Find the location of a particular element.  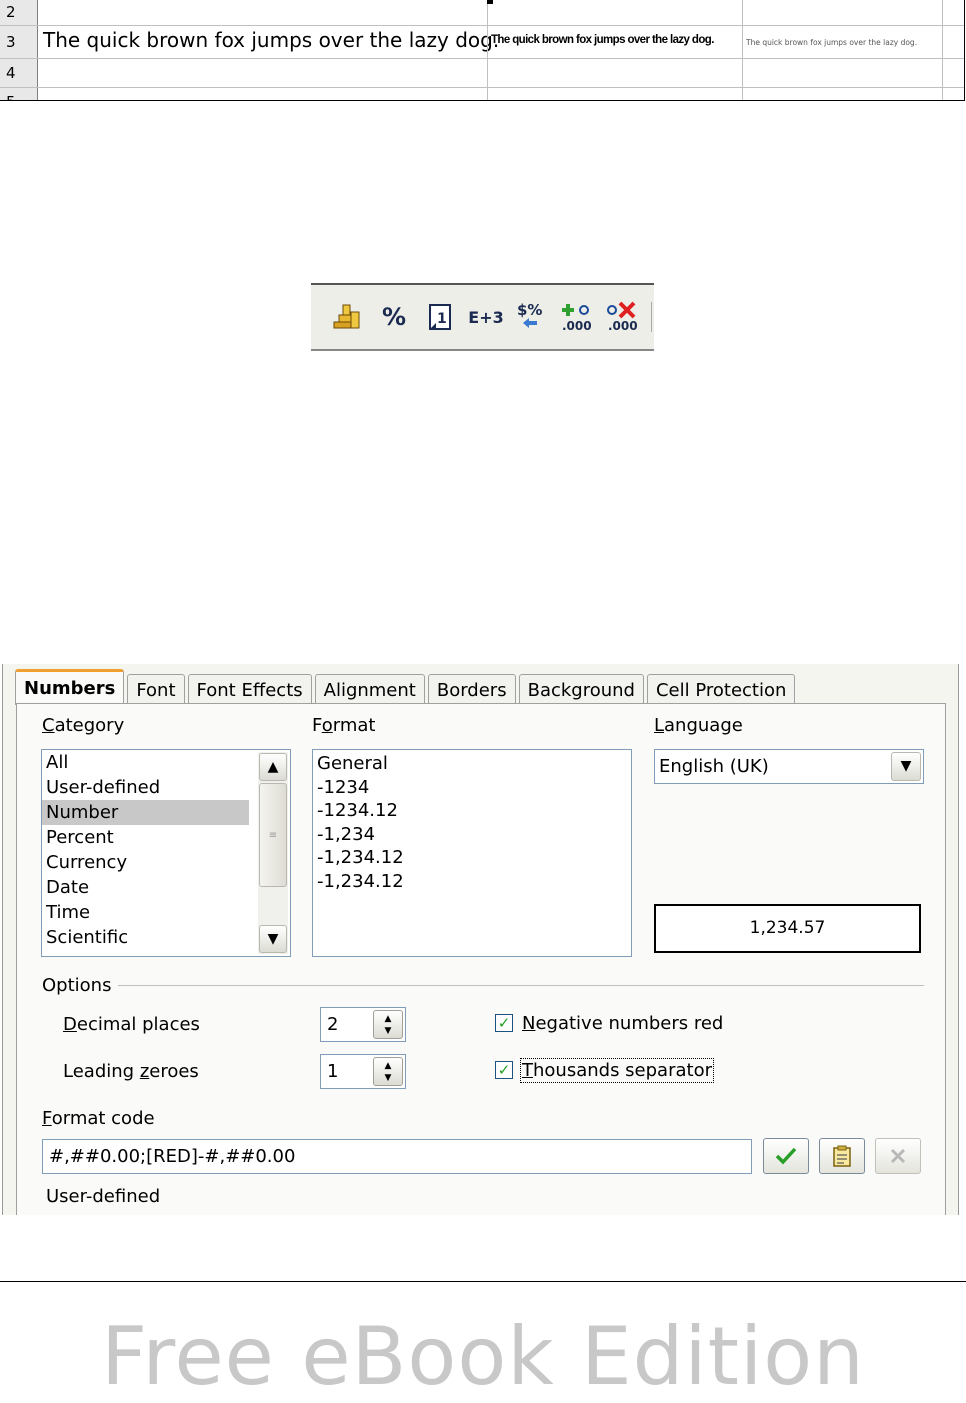

thousands-separator-label: Thousands separator is located at coordinates (617, 1070).